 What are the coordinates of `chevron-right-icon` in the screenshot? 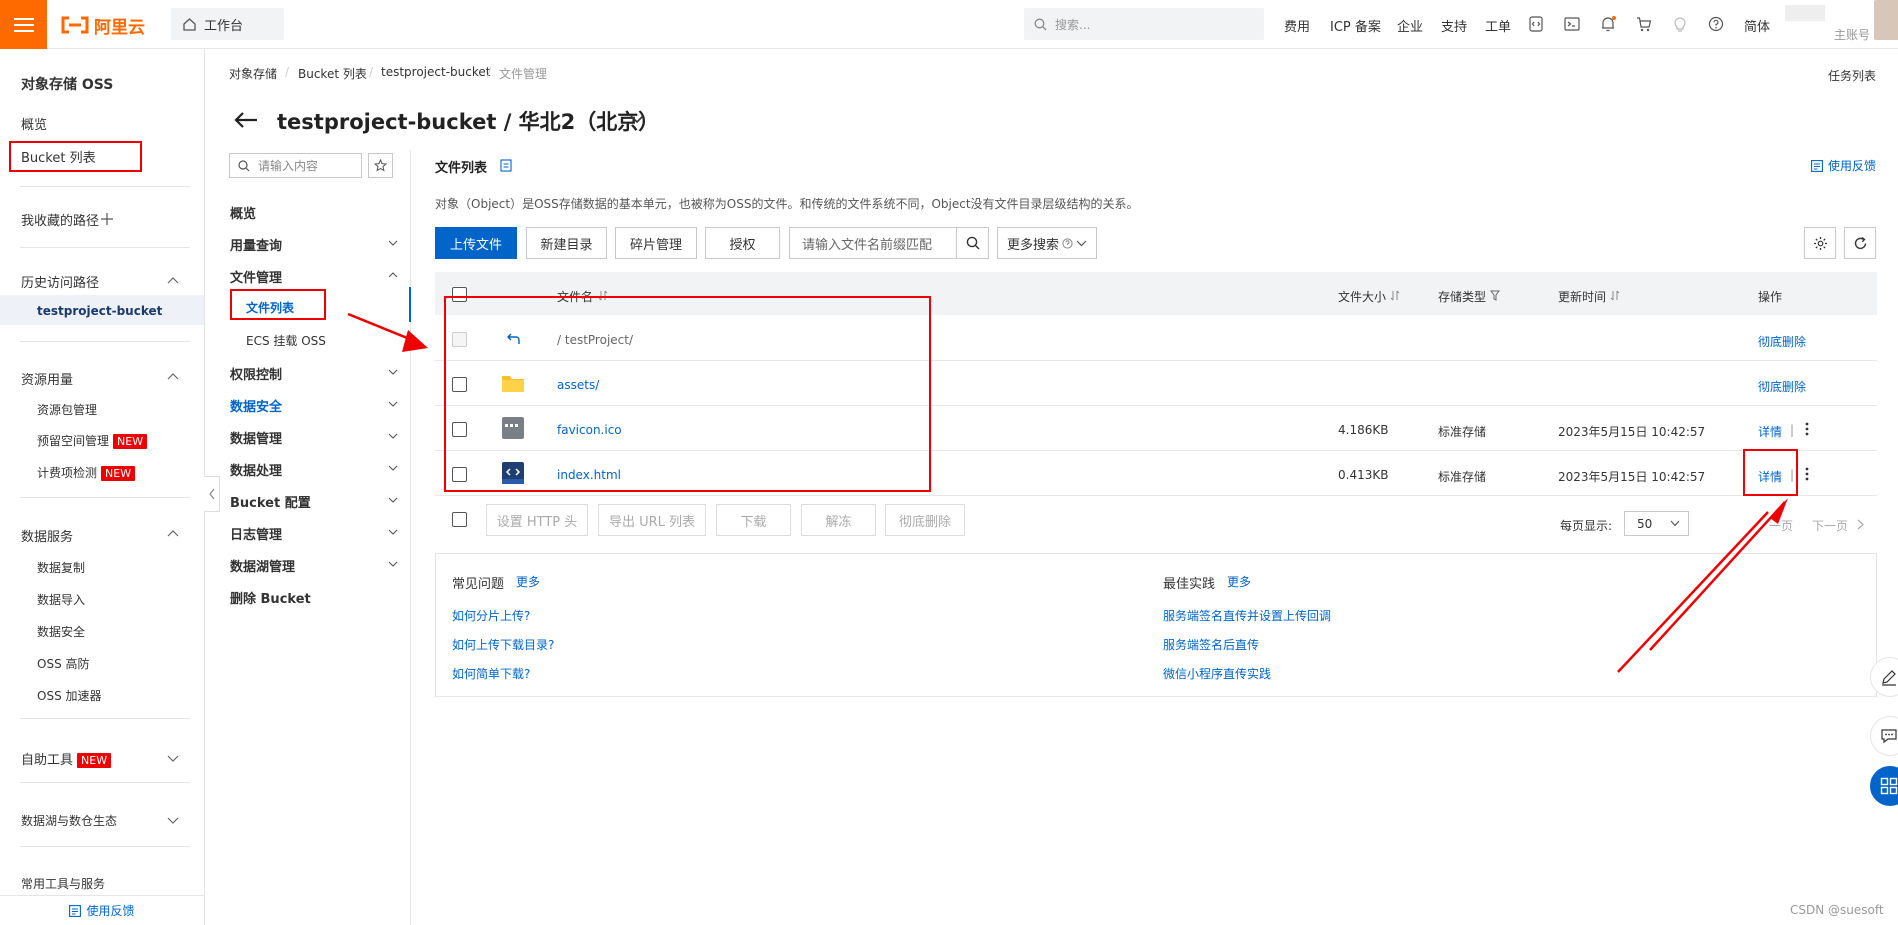 It's located at (1860, 524).